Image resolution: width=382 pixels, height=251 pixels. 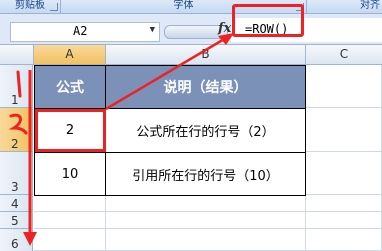 I want to click on arrow-head-down, so click(x=30, y=239).